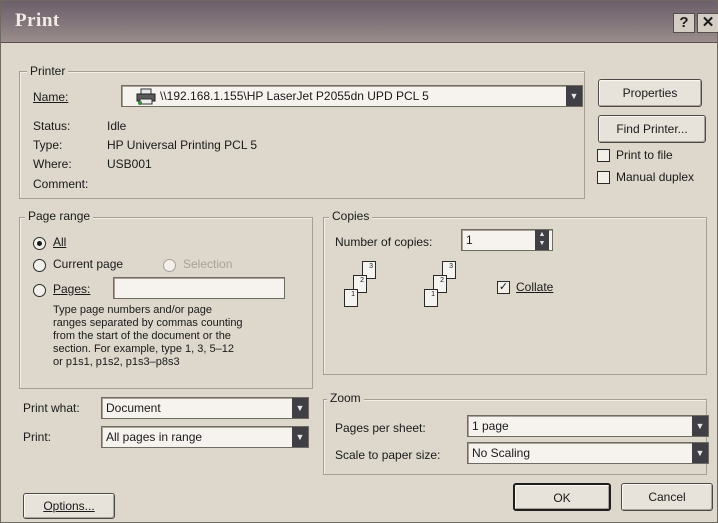  I want to click on close-button: ✕, so click(707, 23).